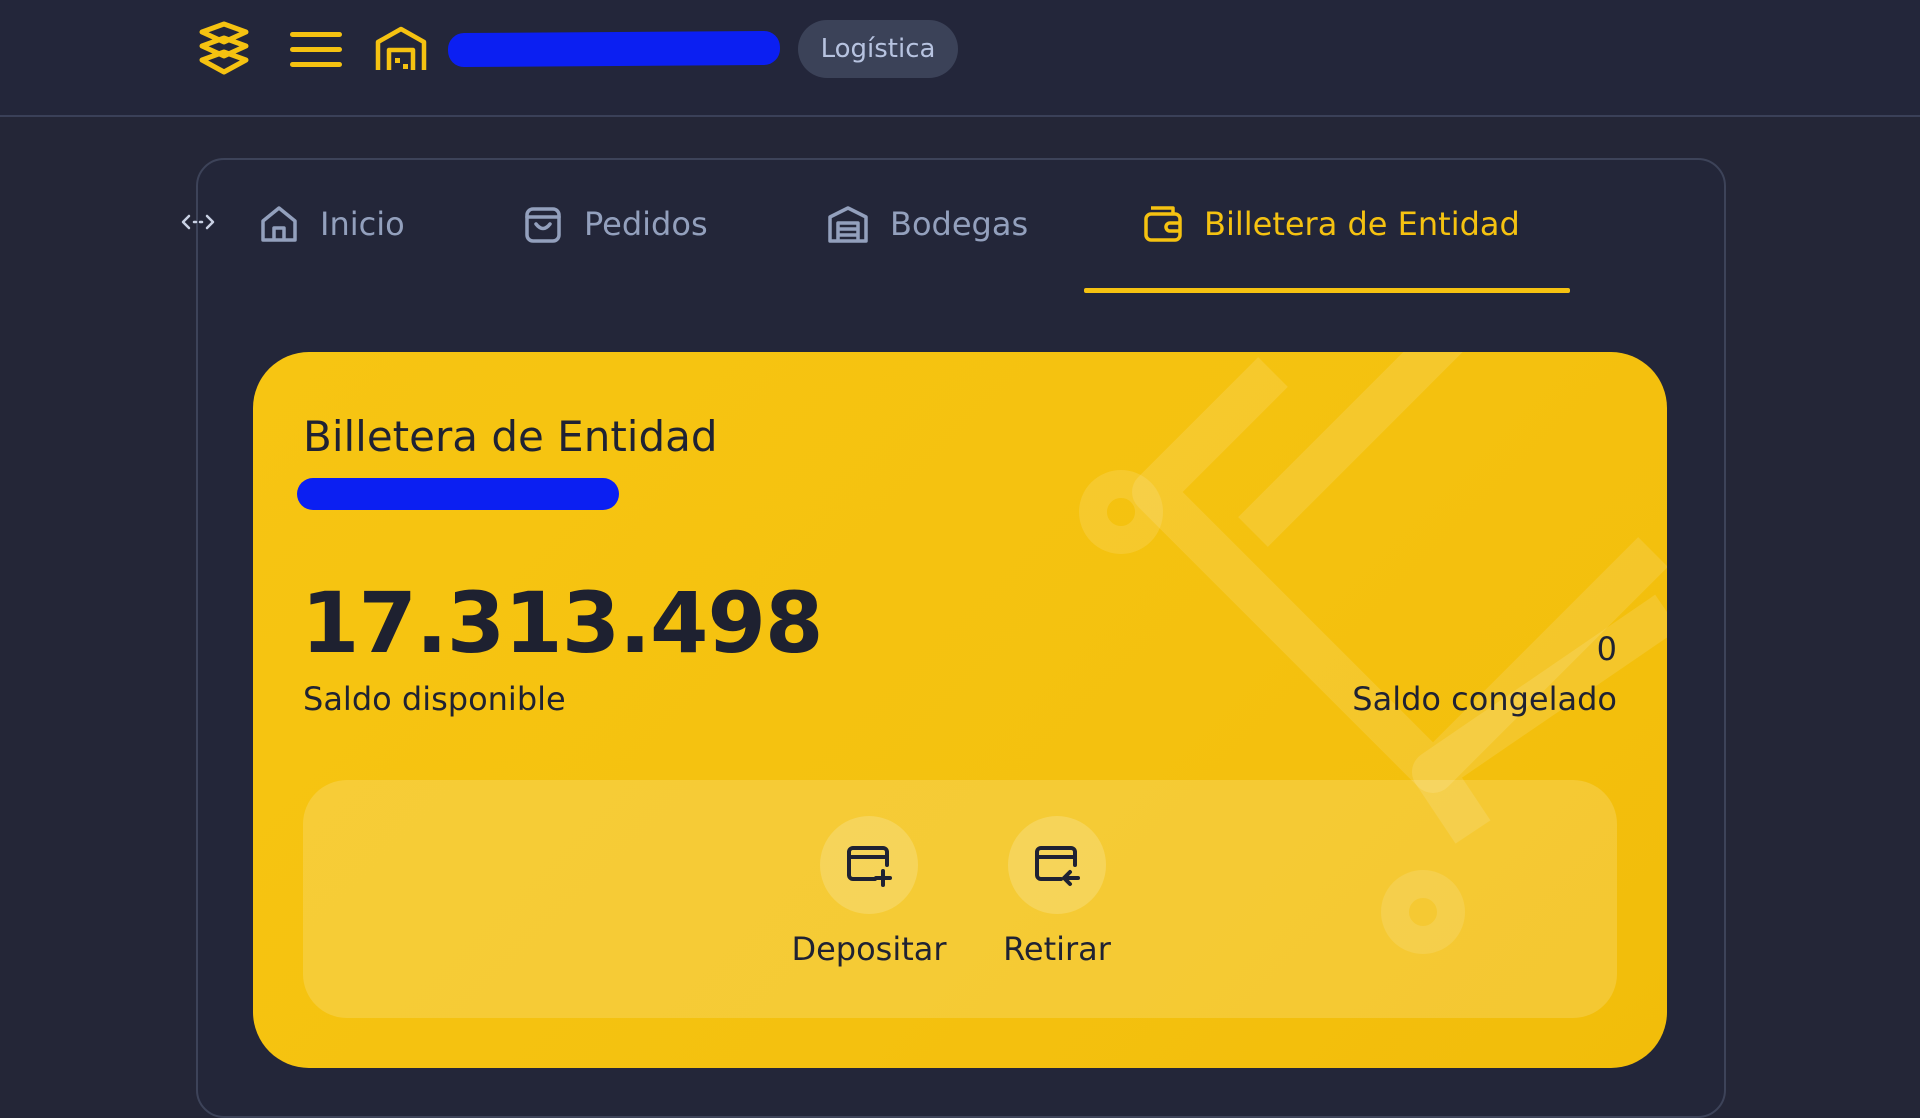 This screenshot has height=1118, width=1920. Describe the element at coordinates (960, 899) in the screenshot. I see `wallet-actions: Depositar Retirar` at that location.